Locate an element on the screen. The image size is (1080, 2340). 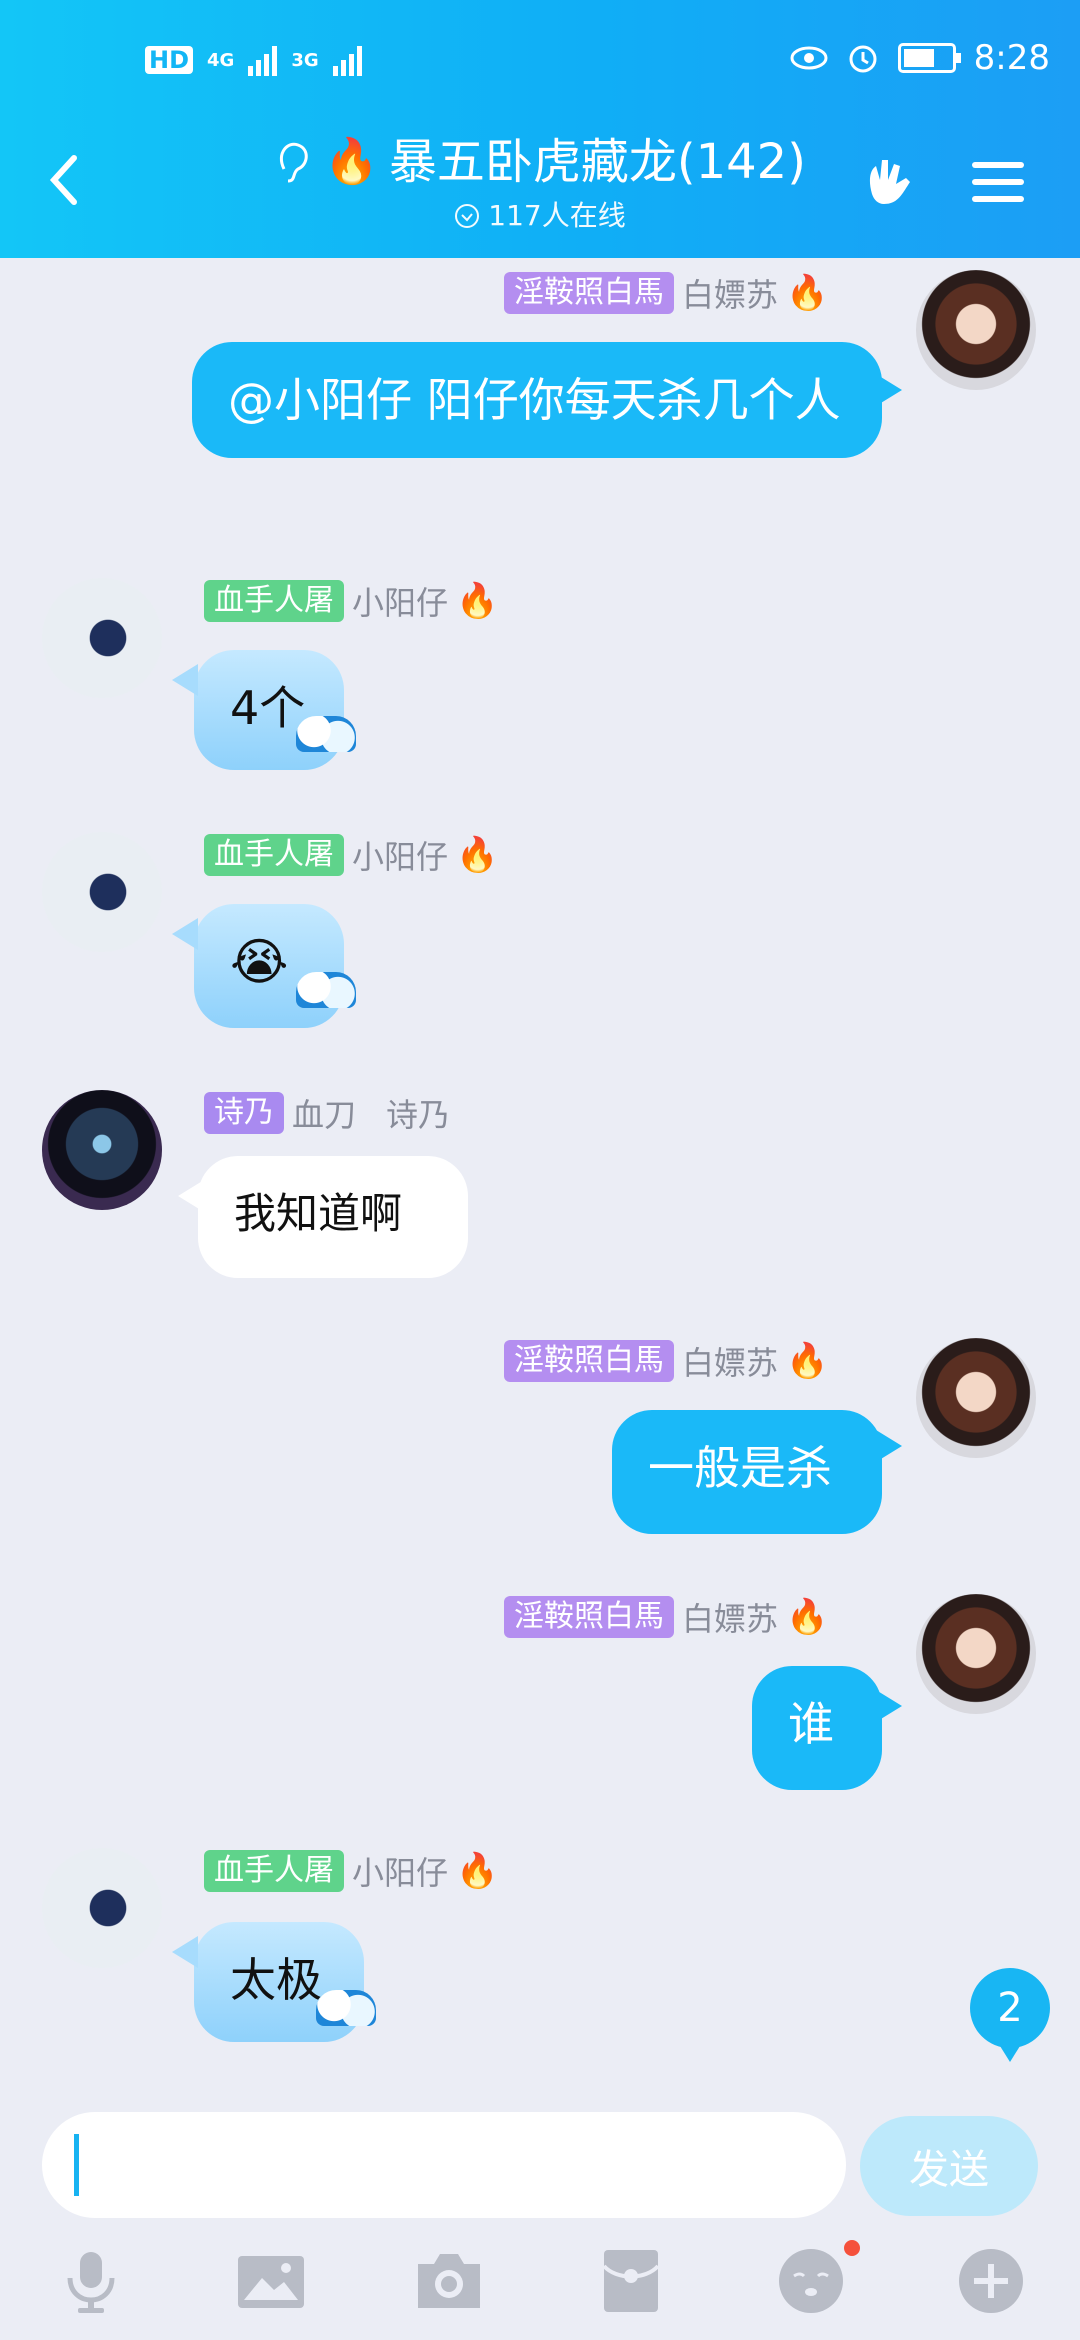
message-input is located at coordinates (444, 2165).